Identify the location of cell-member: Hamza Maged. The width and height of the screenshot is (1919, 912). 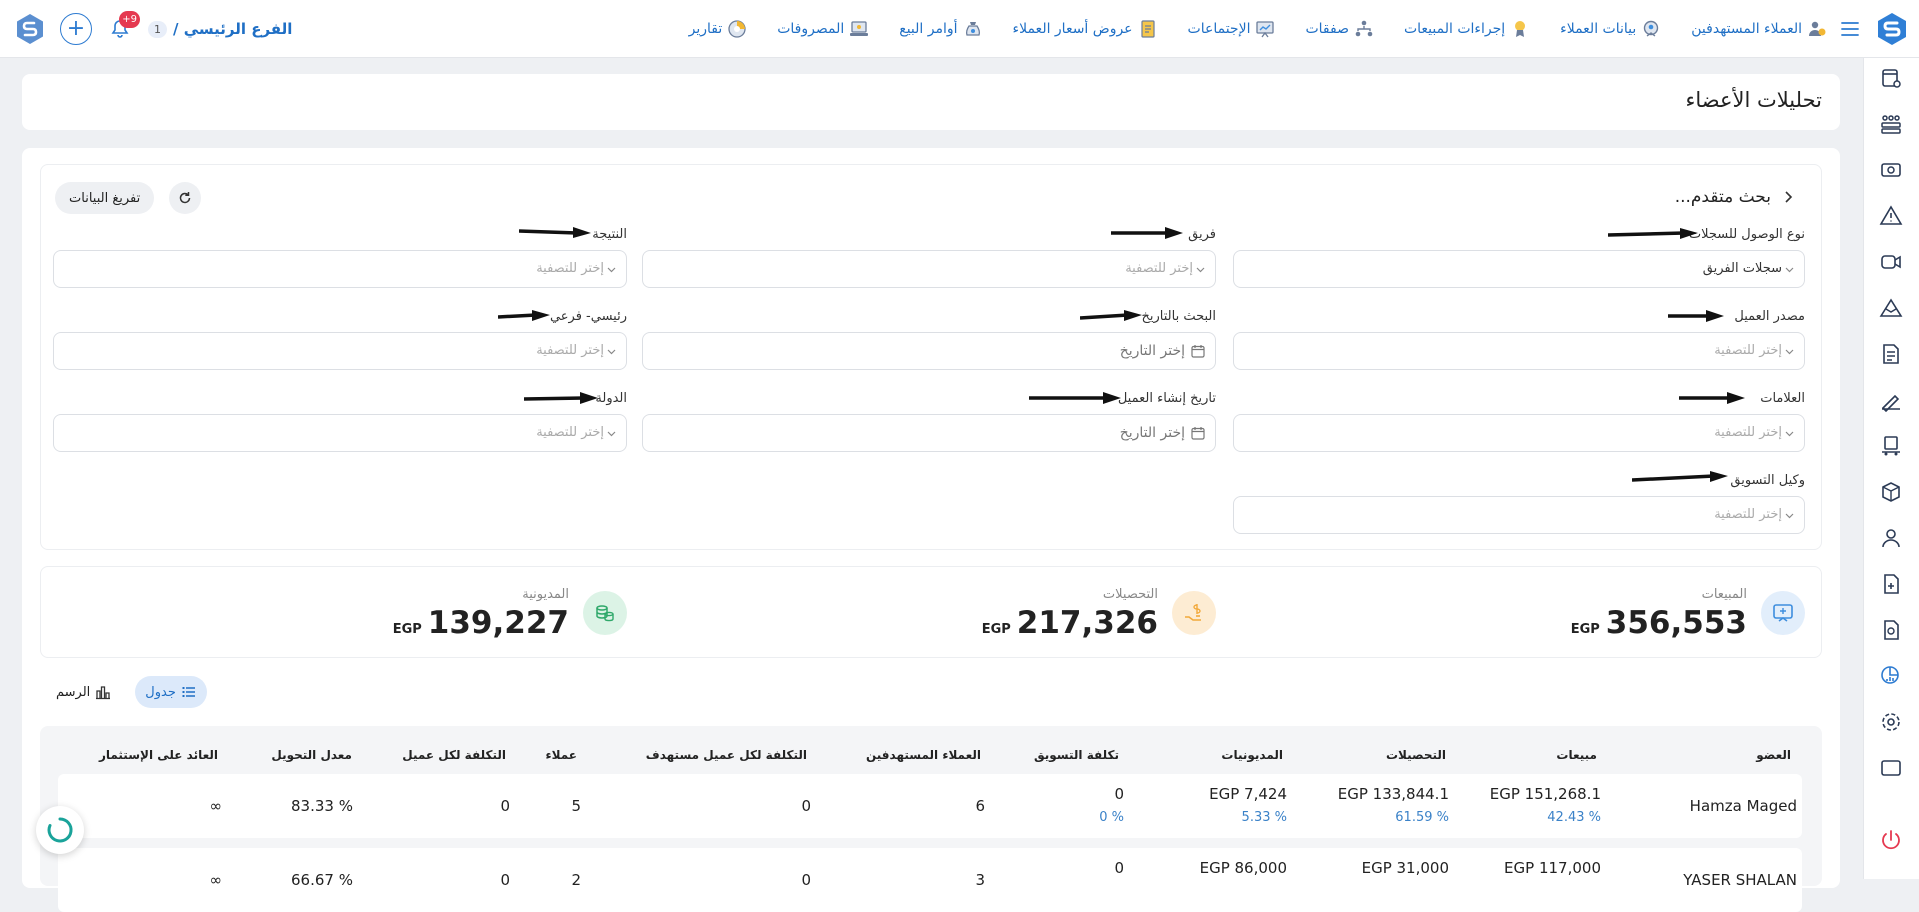
(1743, 806).